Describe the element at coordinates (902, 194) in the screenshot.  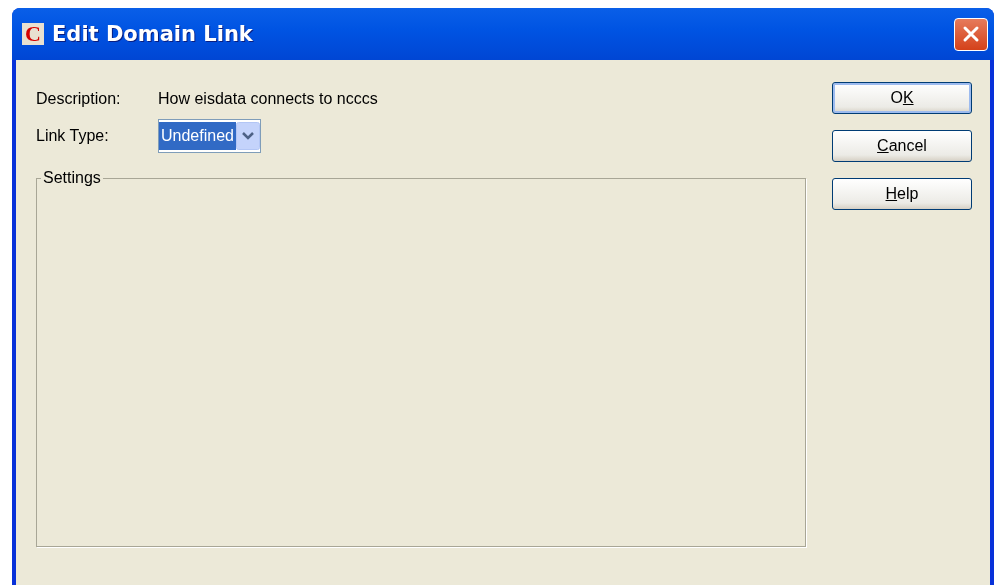
I see `dialog-button: Help` at that location.